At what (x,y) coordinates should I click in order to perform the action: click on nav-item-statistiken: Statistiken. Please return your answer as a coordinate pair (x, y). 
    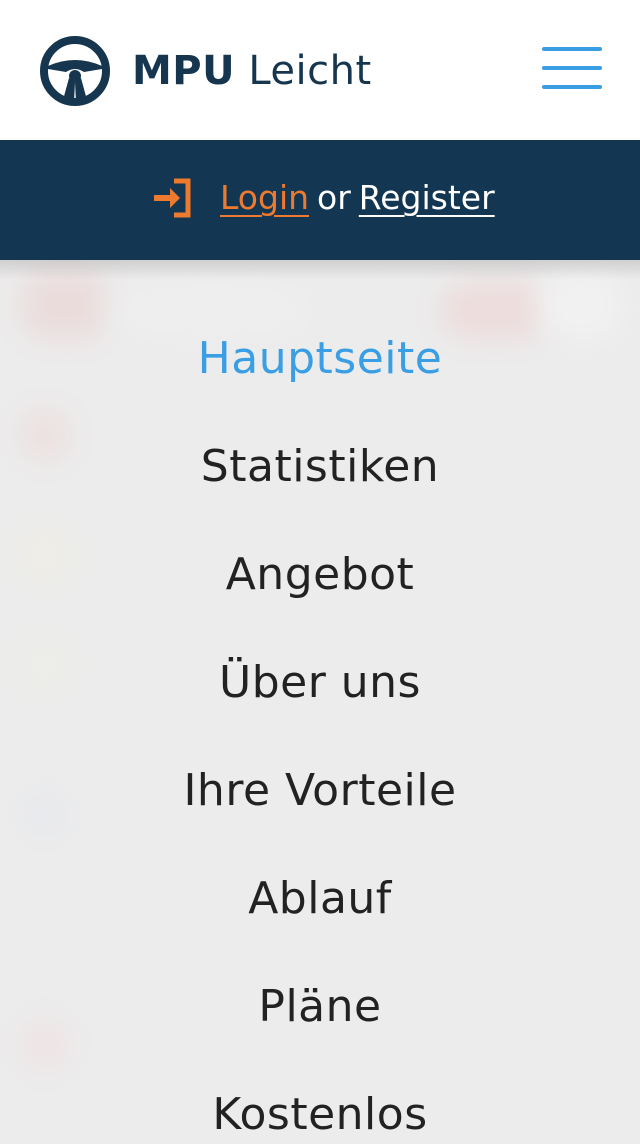
    Looking at the image, I should click on (320, 467).